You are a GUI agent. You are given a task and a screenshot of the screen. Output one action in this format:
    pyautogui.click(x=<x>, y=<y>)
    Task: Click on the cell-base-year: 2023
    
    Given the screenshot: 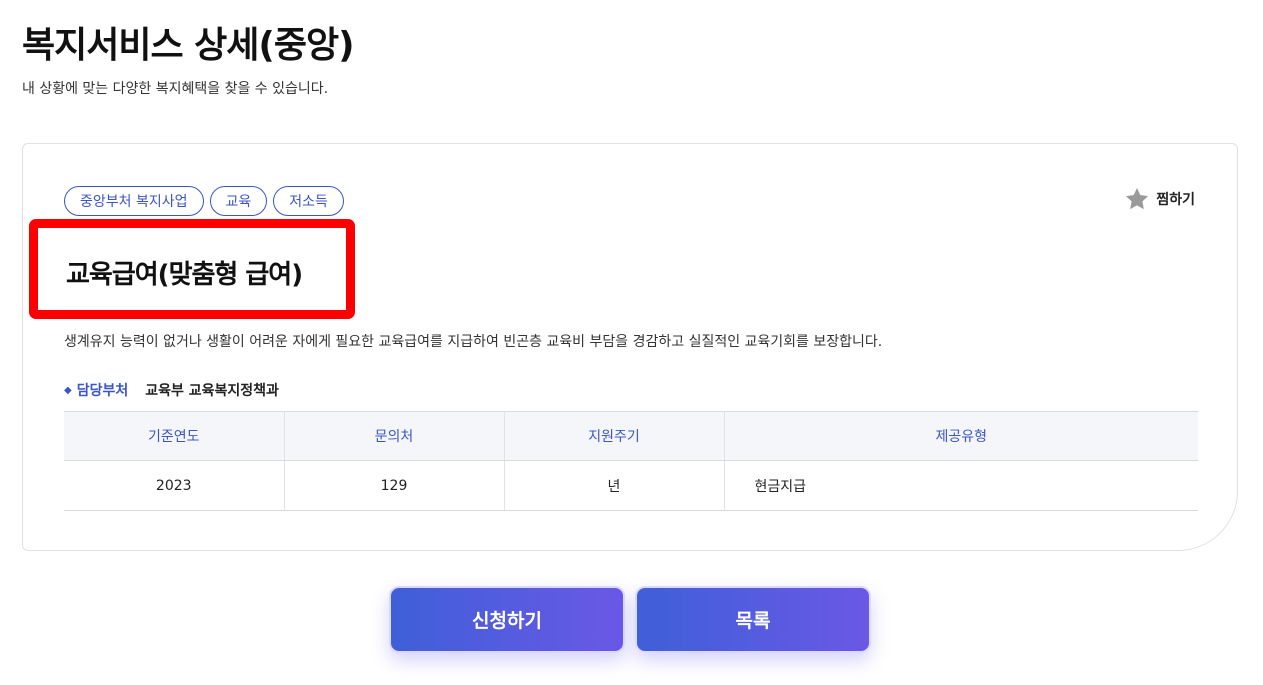 What is the action you would take?
    pyautogui.click(x=174, y=485)
    